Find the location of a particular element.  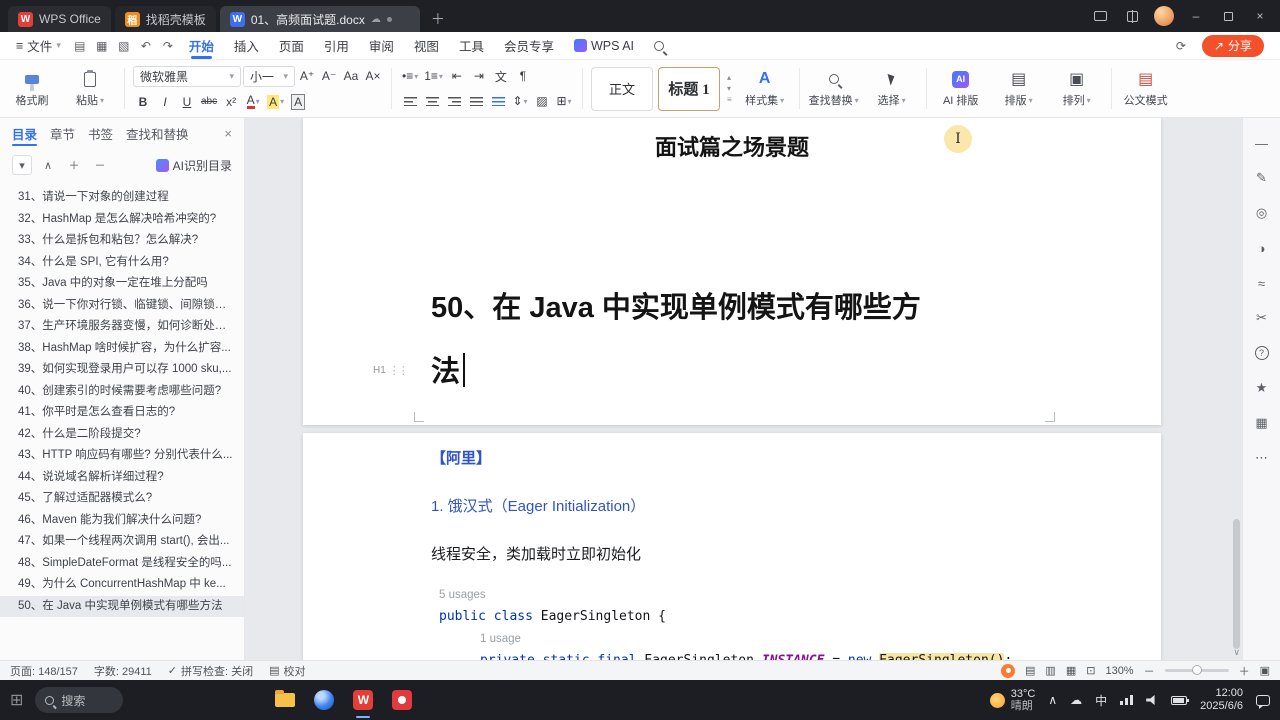

page-view-icon: ▥ is located at coordinates (1050, 670).